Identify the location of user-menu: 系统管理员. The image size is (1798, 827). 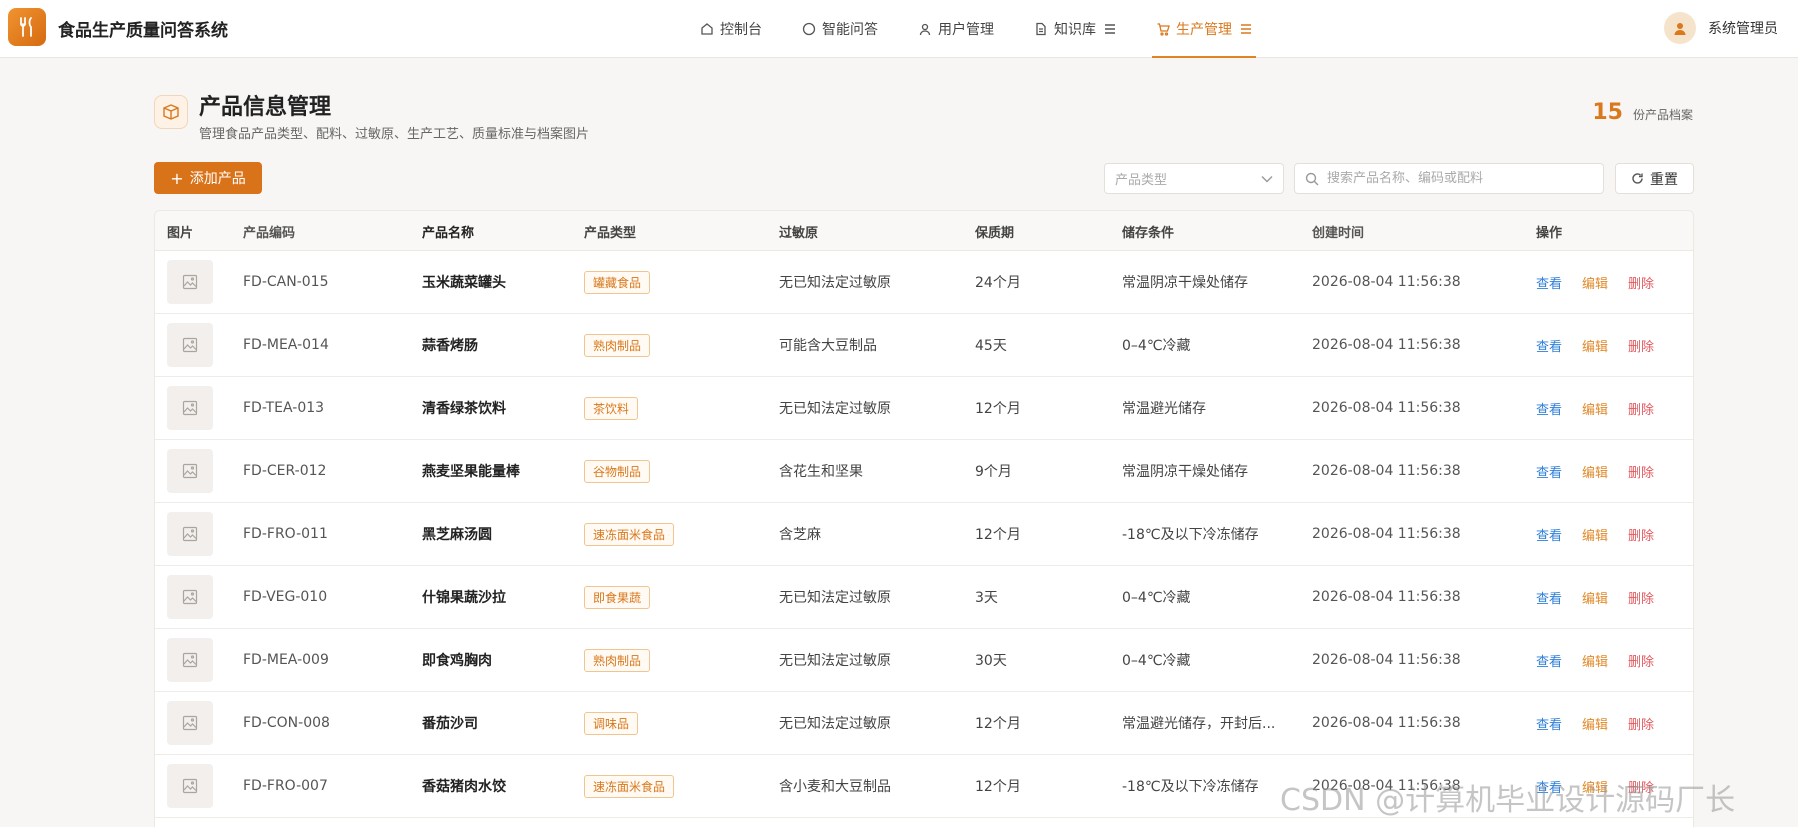
(1721, 28).